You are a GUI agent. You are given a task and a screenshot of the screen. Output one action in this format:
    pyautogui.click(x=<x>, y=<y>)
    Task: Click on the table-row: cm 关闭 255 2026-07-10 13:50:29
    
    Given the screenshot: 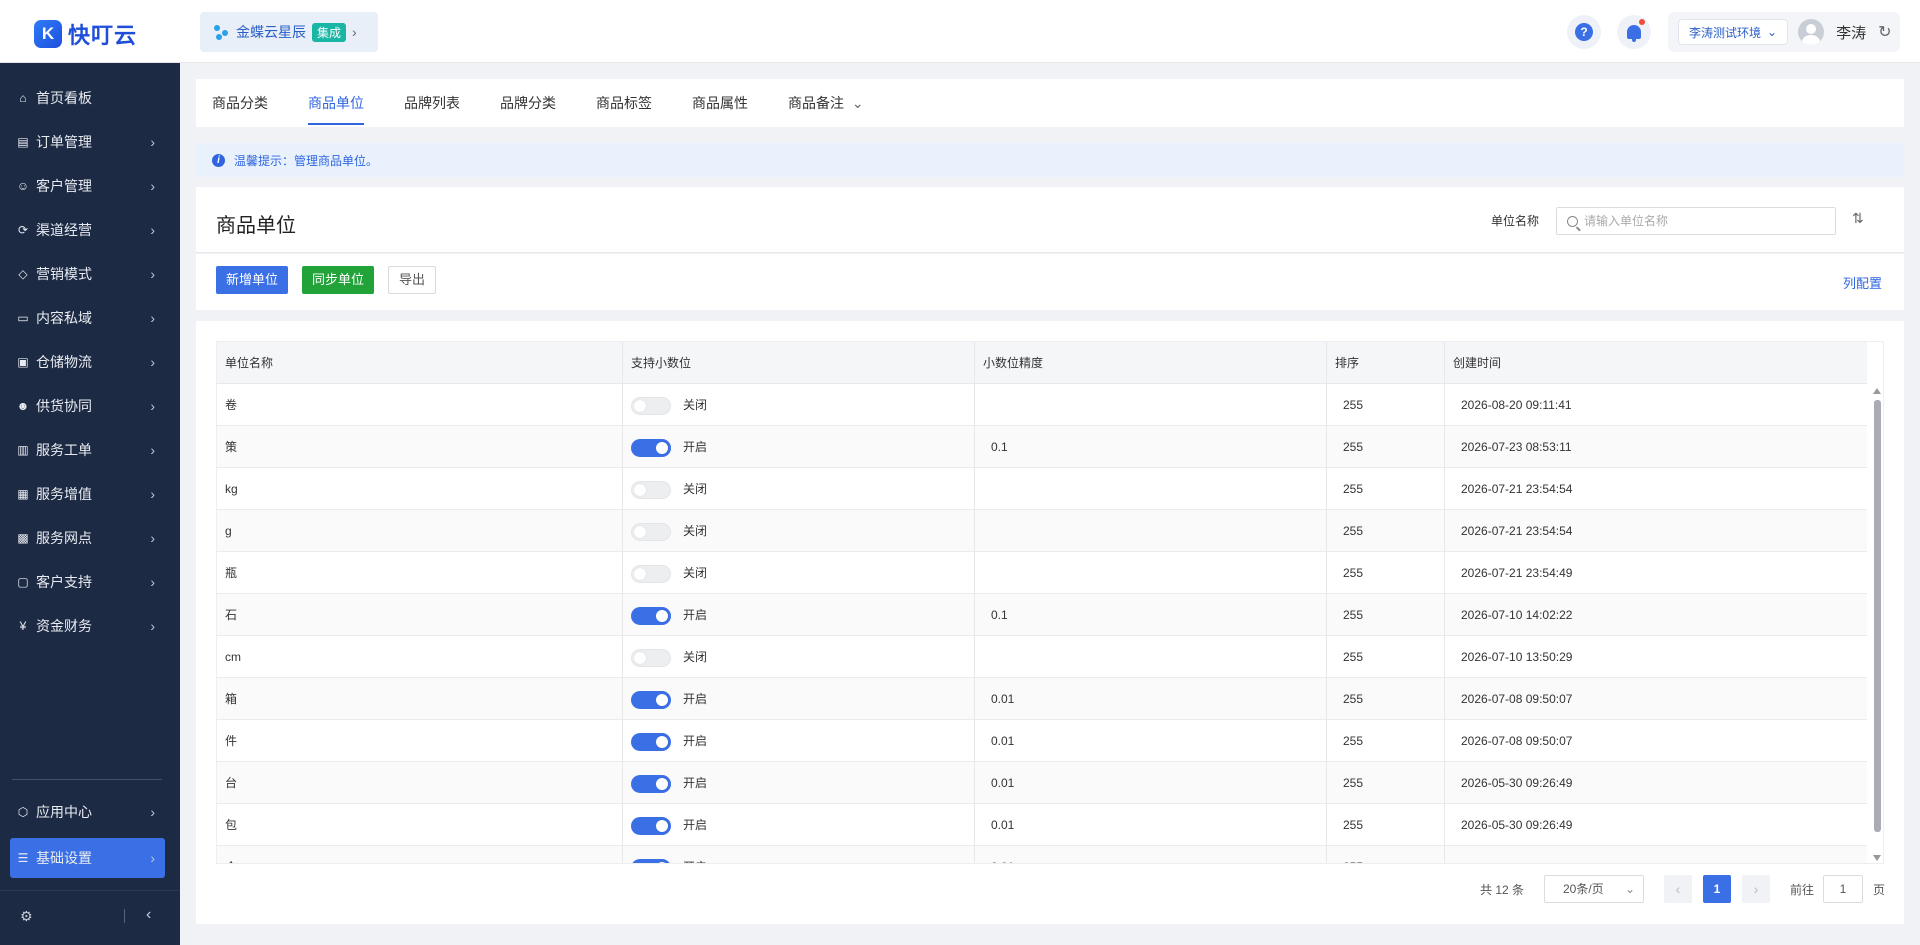 What is the action you would take?
    pyautogui.click(x=1042, y=657)
    